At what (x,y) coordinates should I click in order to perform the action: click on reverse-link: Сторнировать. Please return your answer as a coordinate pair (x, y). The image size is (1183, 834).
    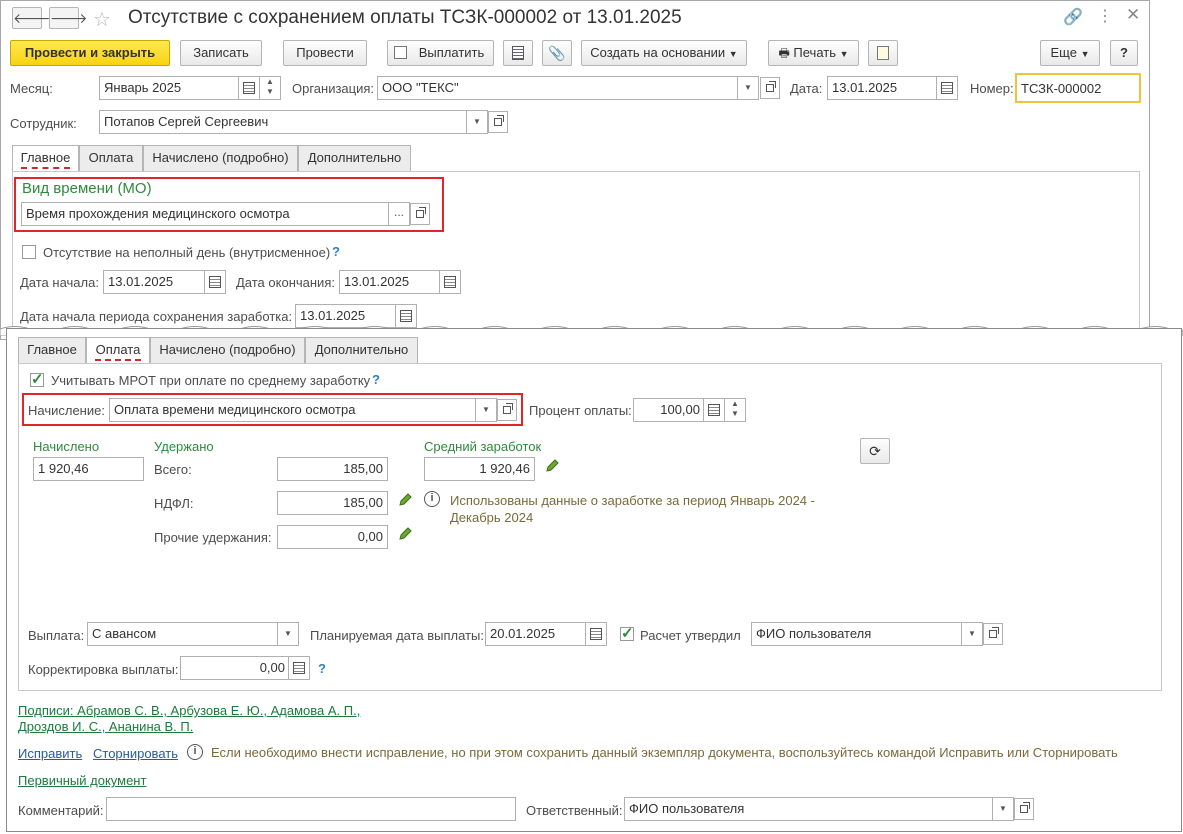
    Looking at the image, I should click on (135, 753).